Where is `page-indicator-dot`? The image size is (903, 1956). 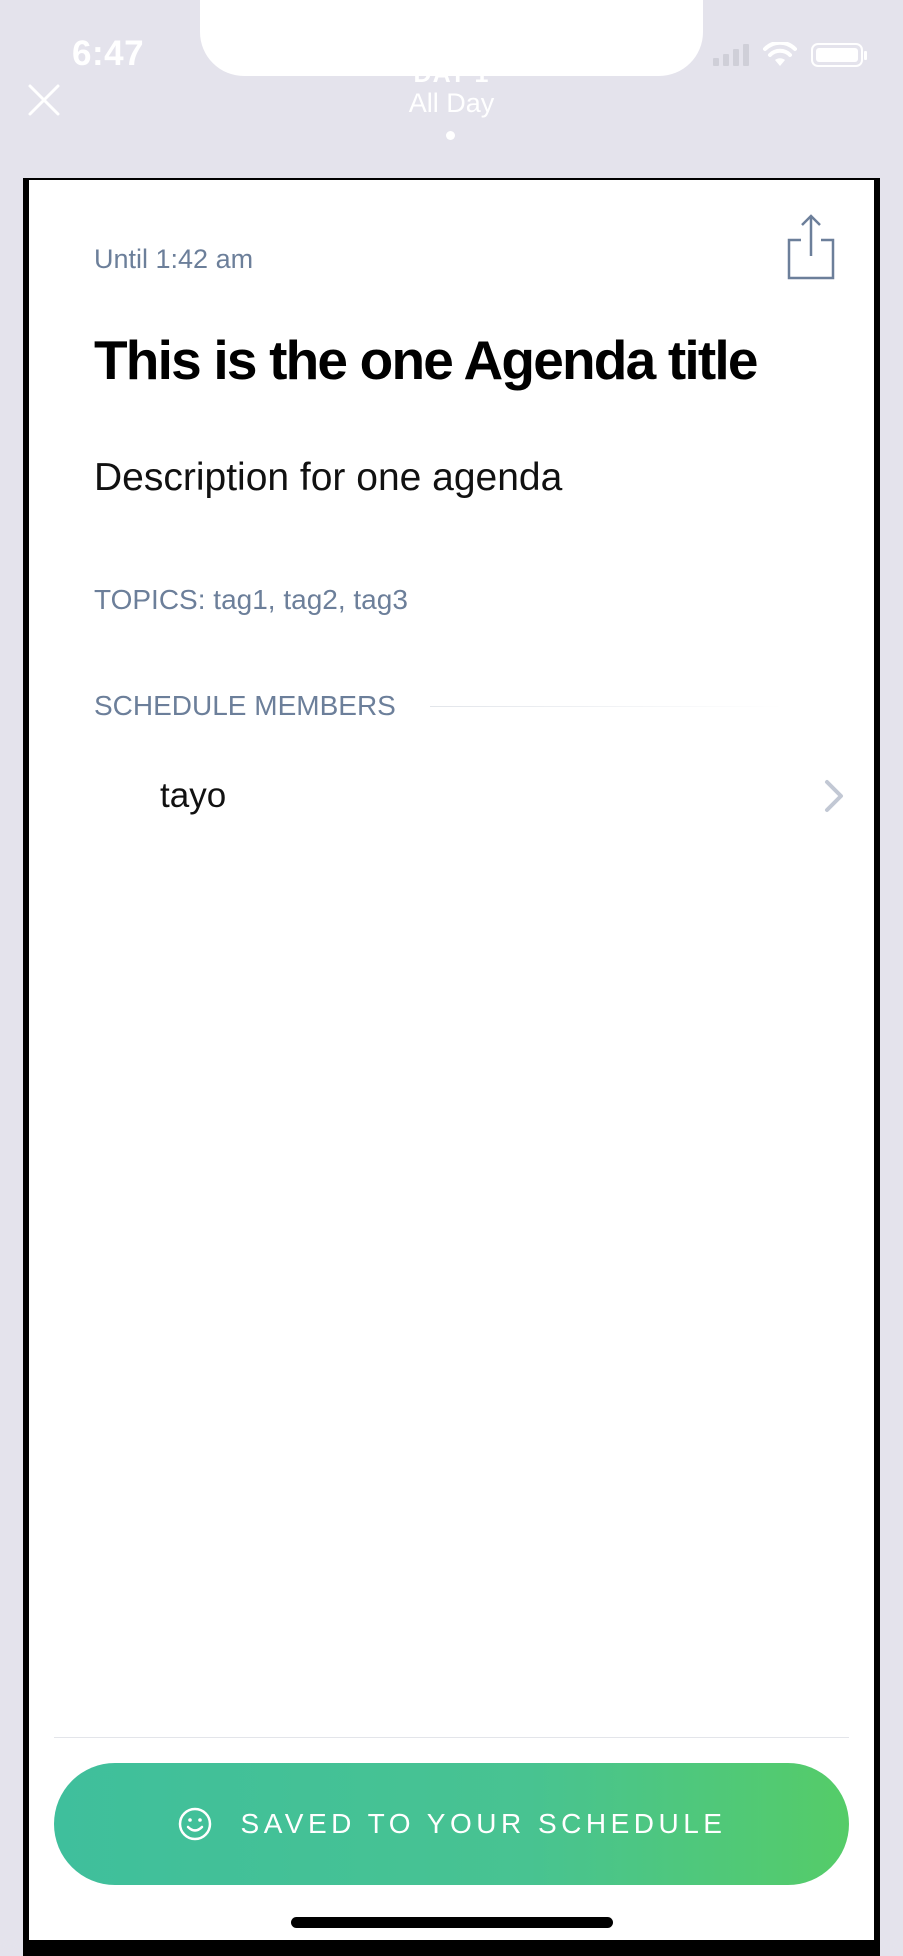
page-indicator-dot is located at coordinates (450, 135).